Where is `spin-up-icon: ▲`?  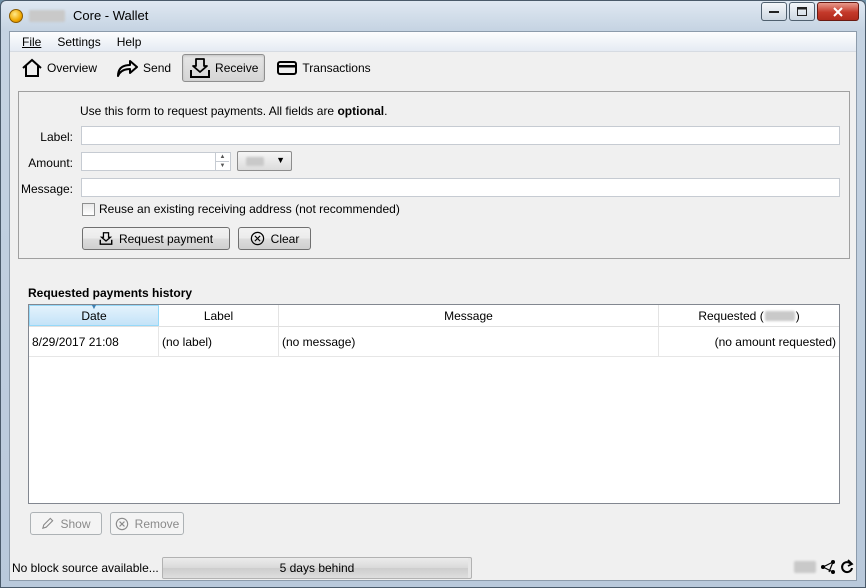 spin-up-icon: ▲ is located at coordinates (222, 157).